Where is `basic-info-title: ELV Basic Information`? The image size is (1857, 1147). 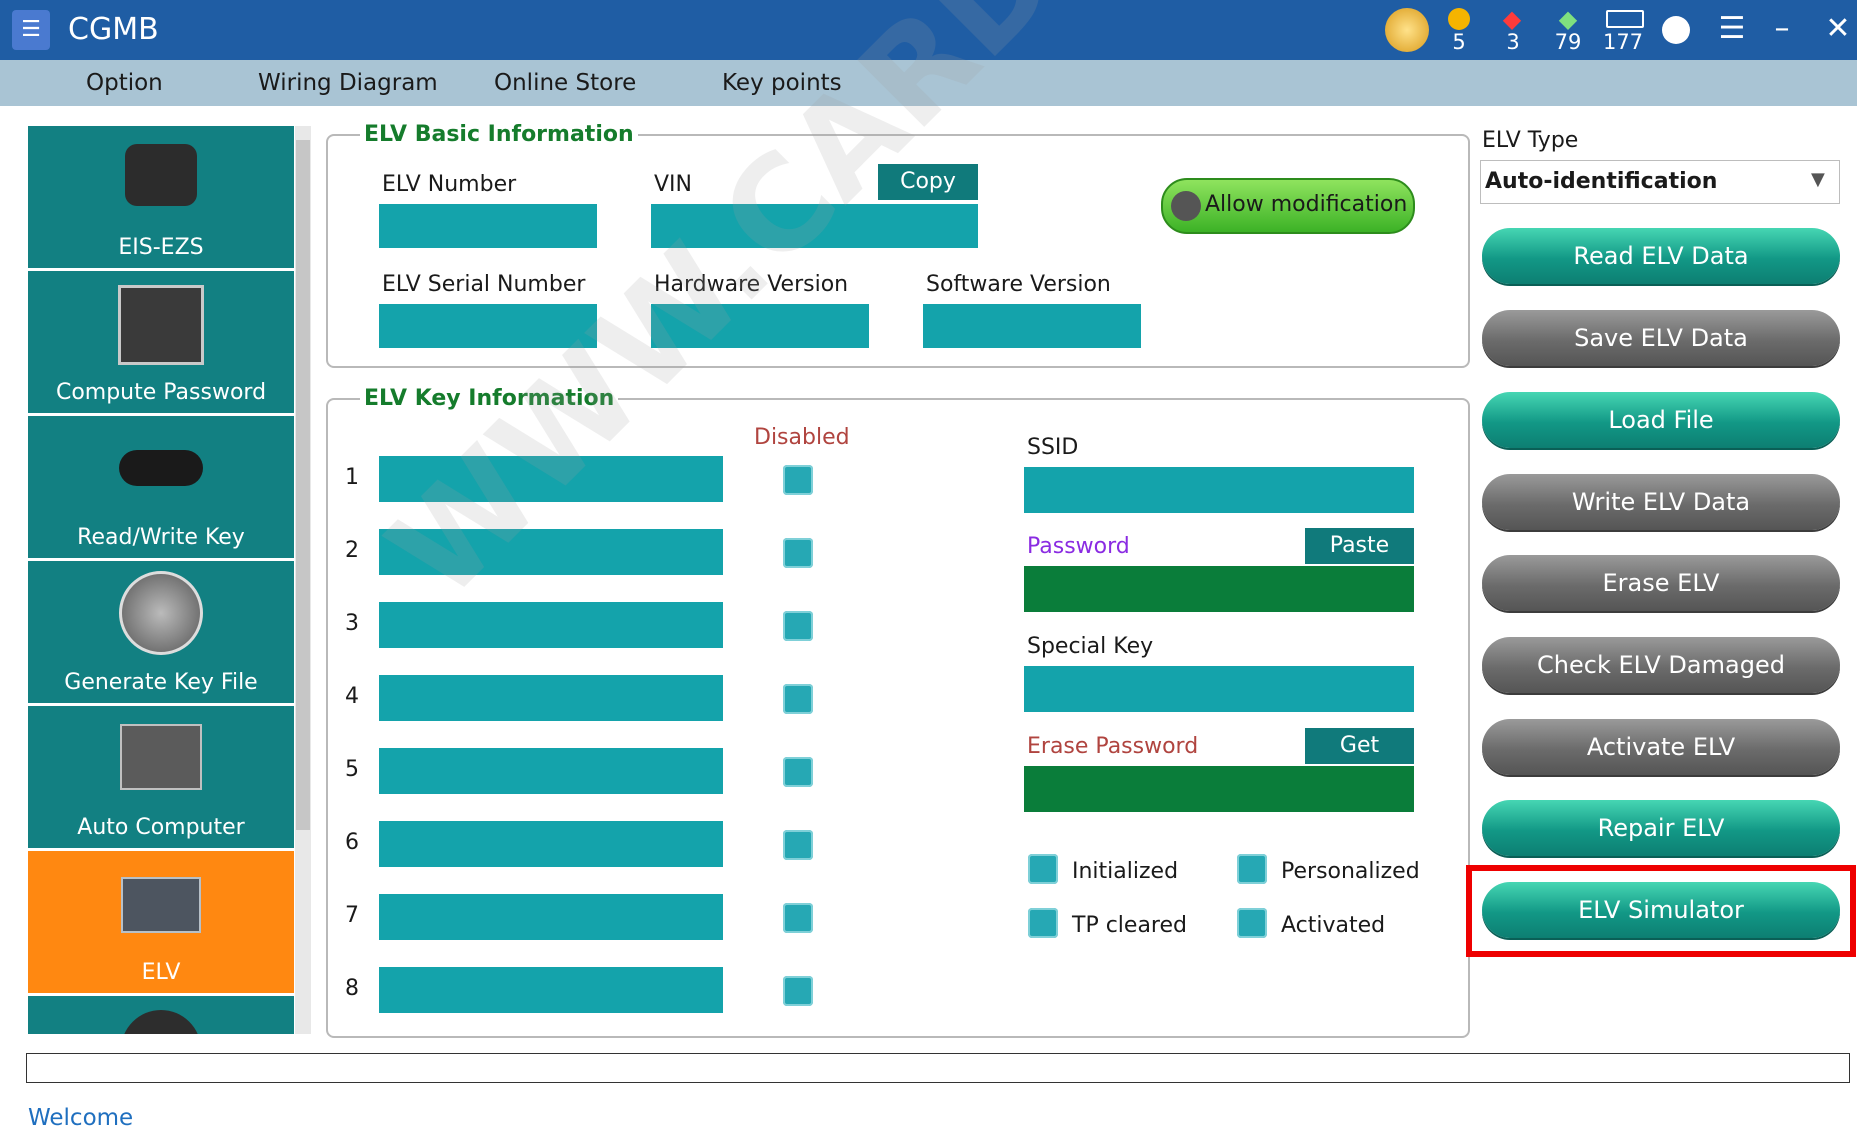 basic-info-title: ELV Basic Information is located at coordinates (499, 135).